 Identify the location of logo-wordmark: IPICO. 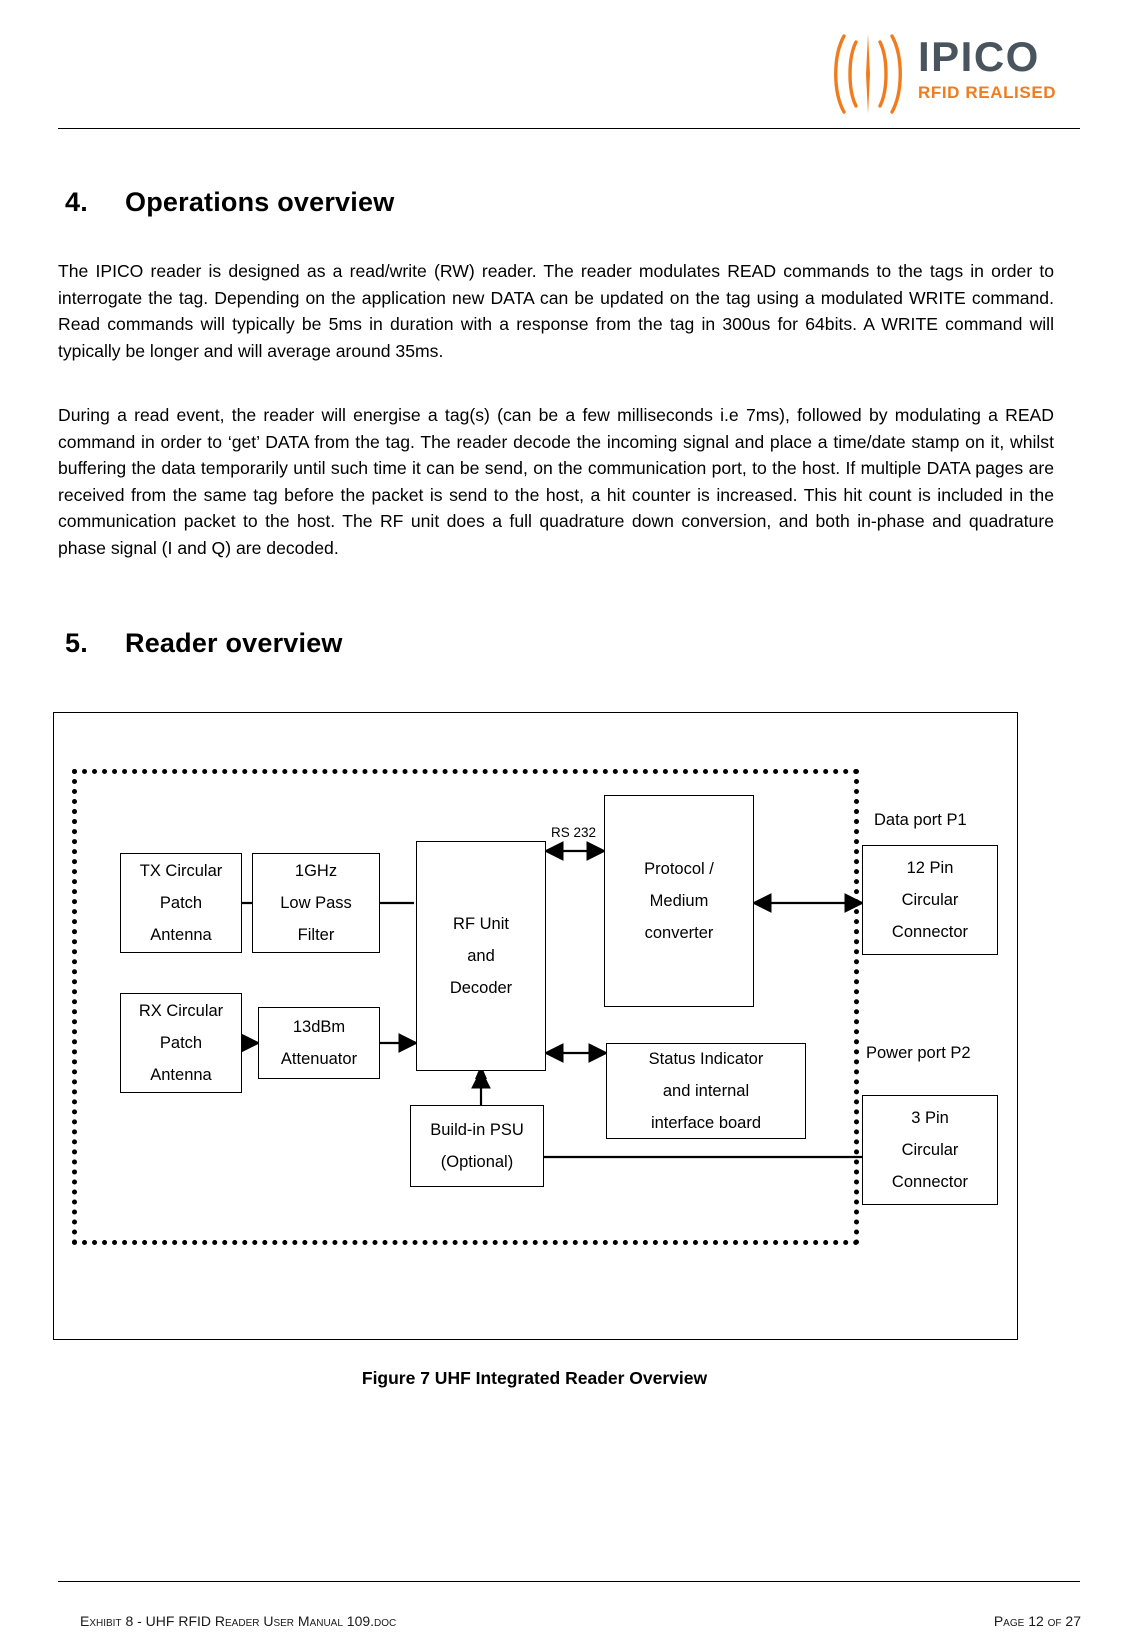
(979, 56).